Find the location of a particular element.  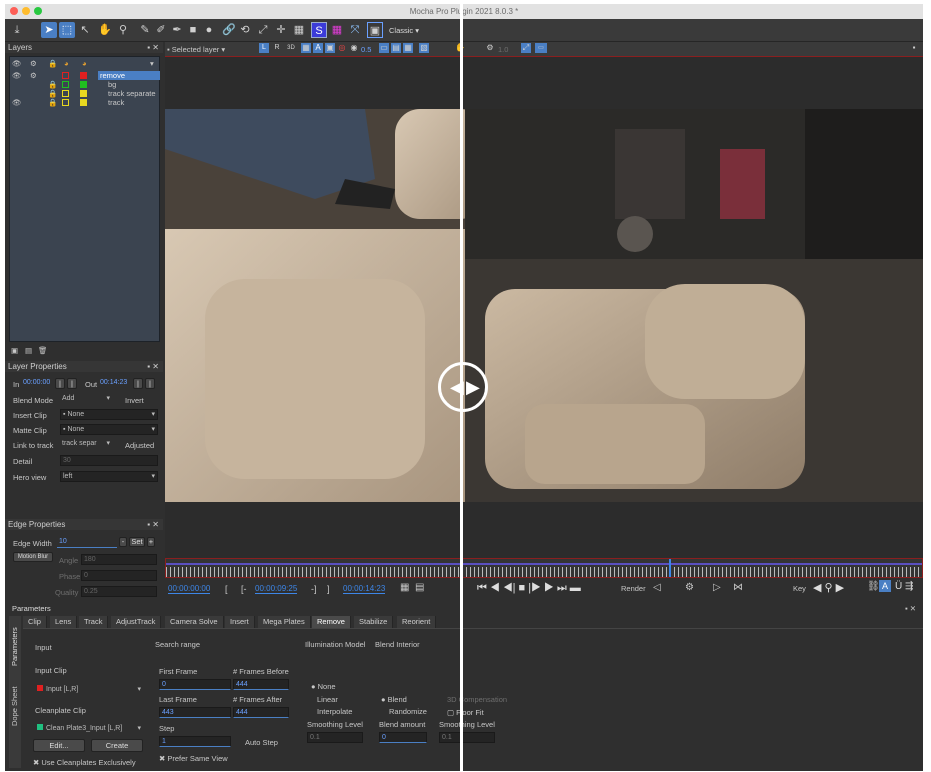

layer-menu-icon: ▾ is located at coordinates (152, 63).